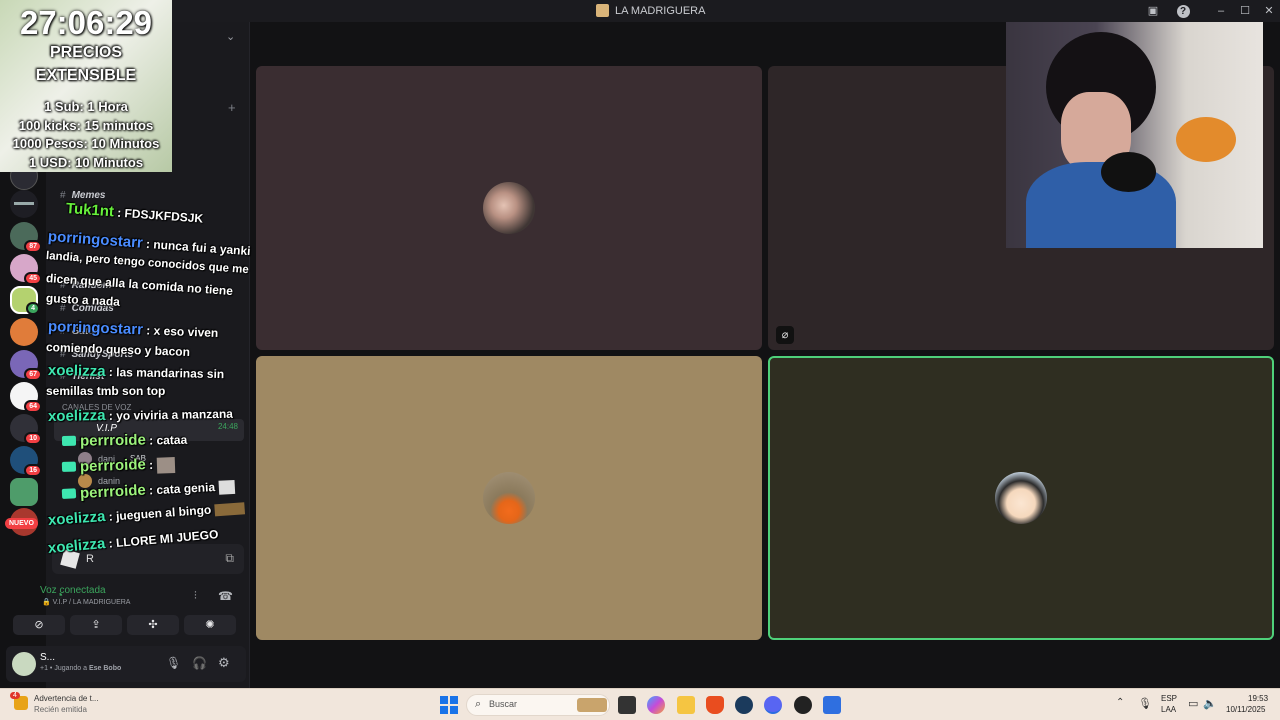 Image resolution: width=1280 pixels, height=720 pixels. I want to click on chat-message: xoelizza : las mandarinas sin, so click(136, 372).